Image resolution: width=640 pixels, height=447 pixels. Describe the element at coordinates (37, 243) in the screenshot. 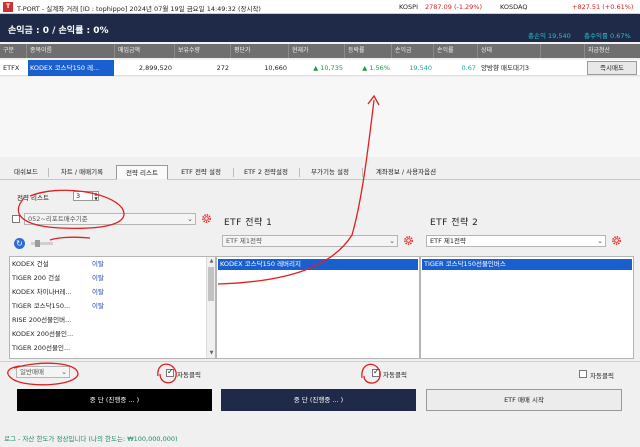

I see `toggle-knob` at that location.